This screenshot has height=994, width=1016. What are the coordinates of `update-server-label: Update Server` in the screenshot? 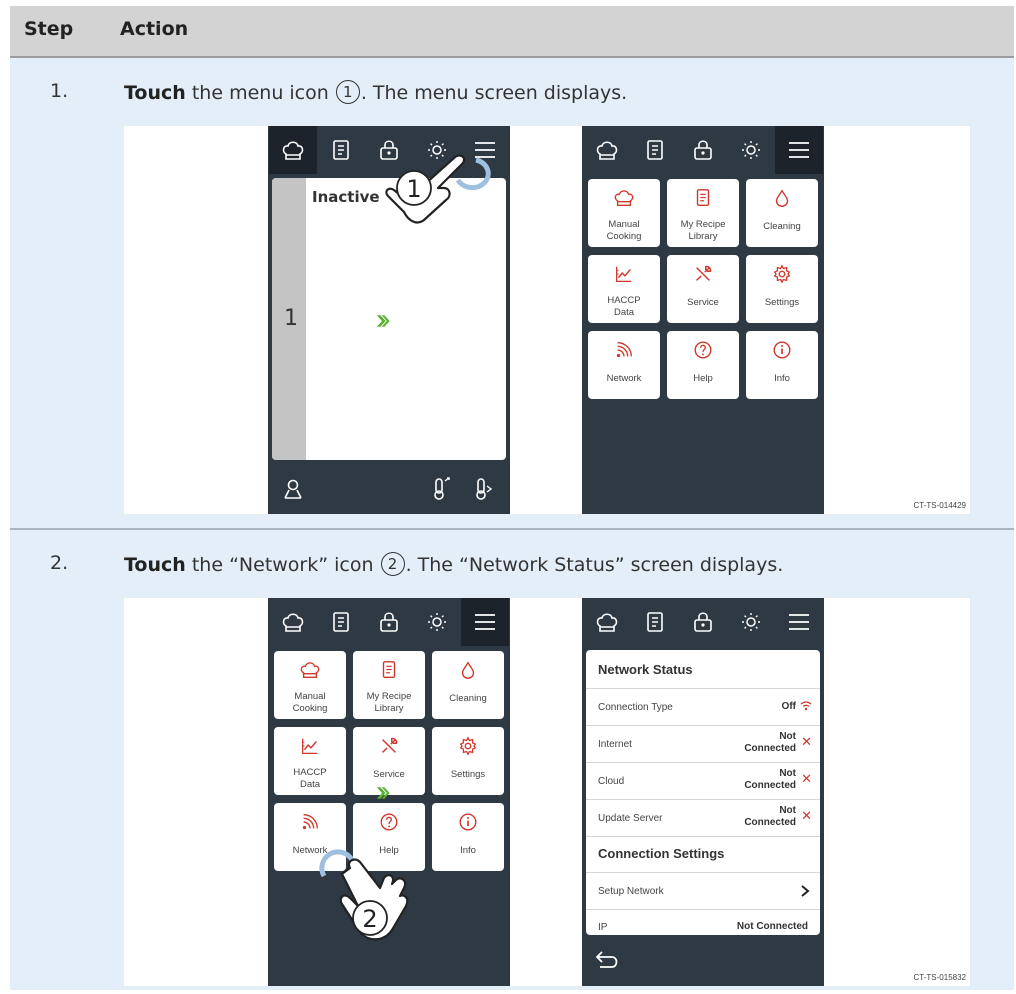 It's located at (630, 818).